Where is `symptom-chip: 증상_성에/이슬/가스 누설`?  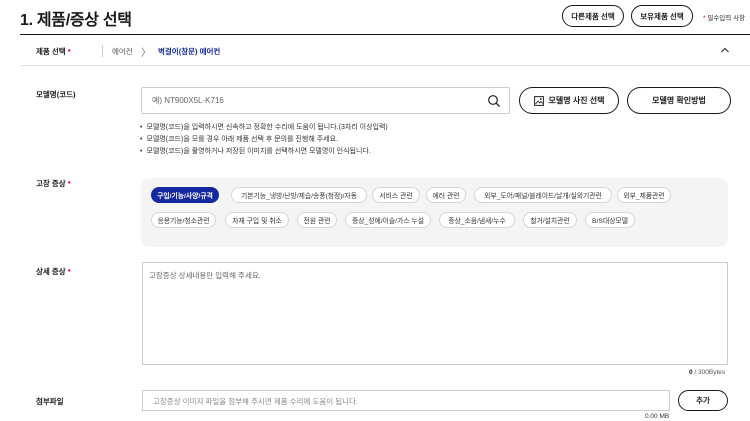
symptom-chip: 증상_성에/이슬/가스 누설 is located at coordinates (388, 220).